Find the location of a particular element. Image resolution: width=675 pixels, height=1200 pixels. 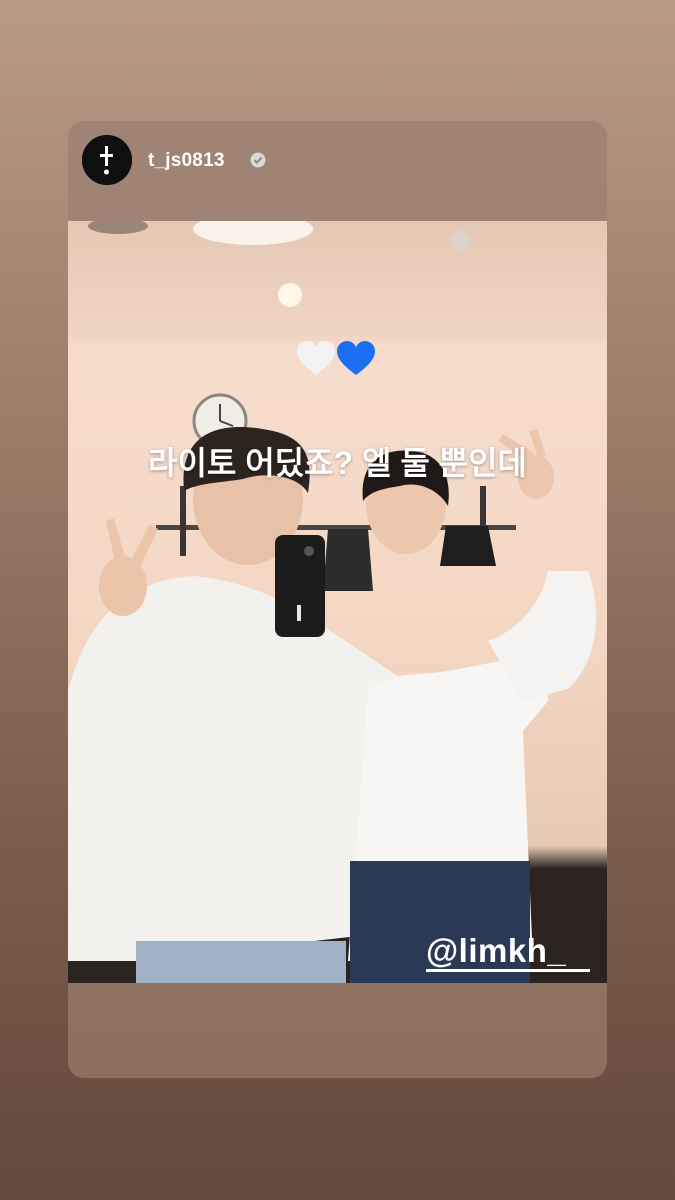

story-caption: 라이토 어딨죠? 엘 둘 뿐인데 is located at coordinates (337, 463).